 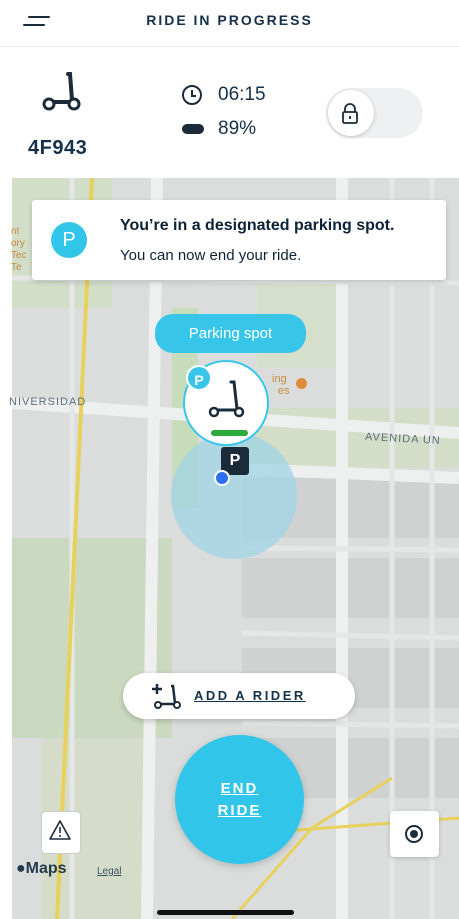 I want to click on page-title: RIDE IN PROGRESS, so click(x=229, y=20).